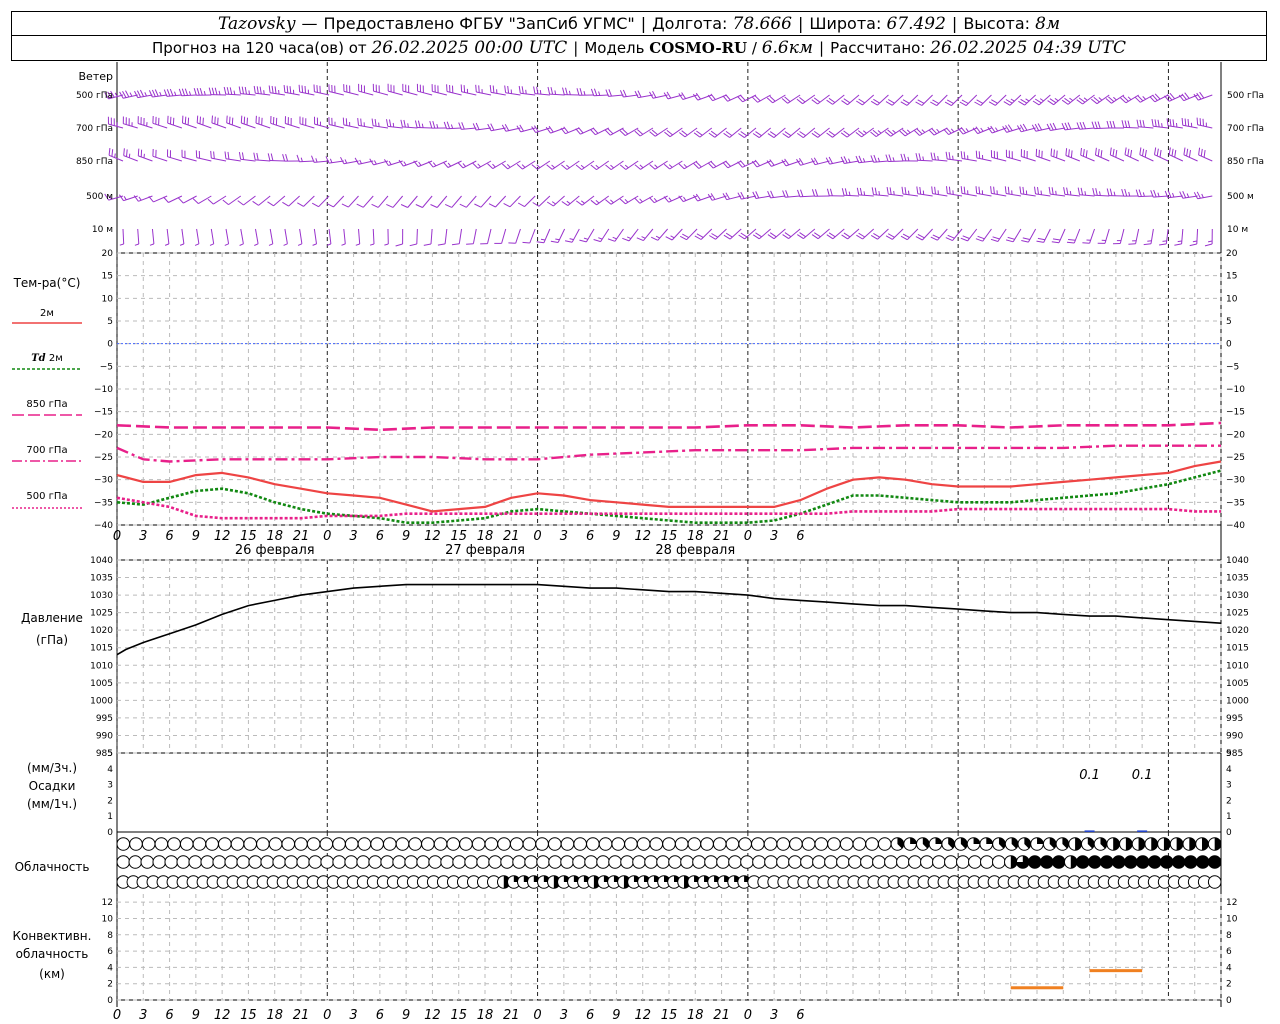 The width and height of the screenshot is (1280, 1024). Describe the element at coordinates (103, 435) in the screenshot. I see `y-tick-label: −20` at that location.